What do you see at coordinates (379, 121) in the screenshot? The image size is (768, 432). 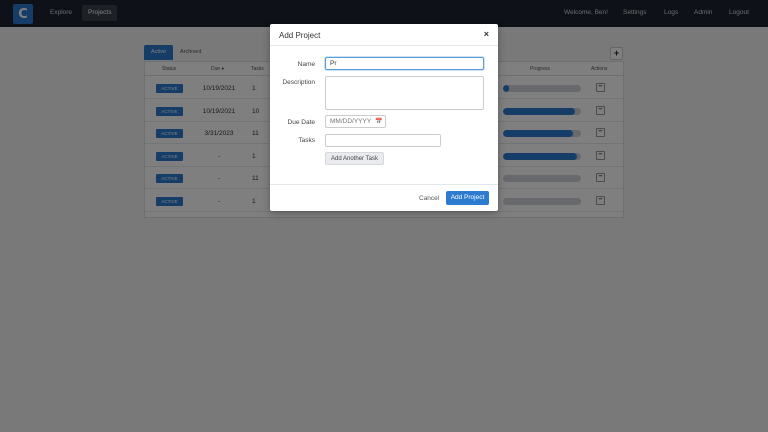 I see `calendar-icon: 📅` at bounding box center [379, 121].